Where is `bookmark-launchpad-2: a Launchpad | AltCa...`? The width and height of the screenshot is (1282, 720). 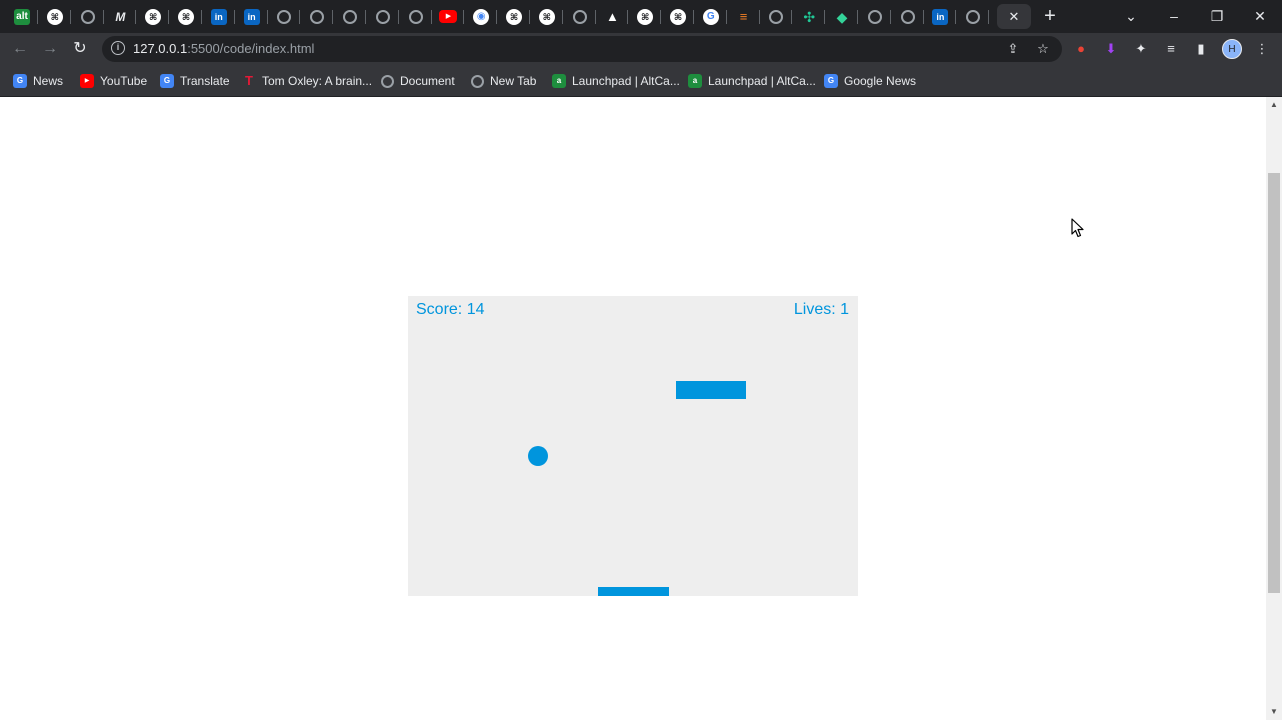 bookmark-launchpad-2: a Launchpad | AltCa... is located at coordinates (752, 81).